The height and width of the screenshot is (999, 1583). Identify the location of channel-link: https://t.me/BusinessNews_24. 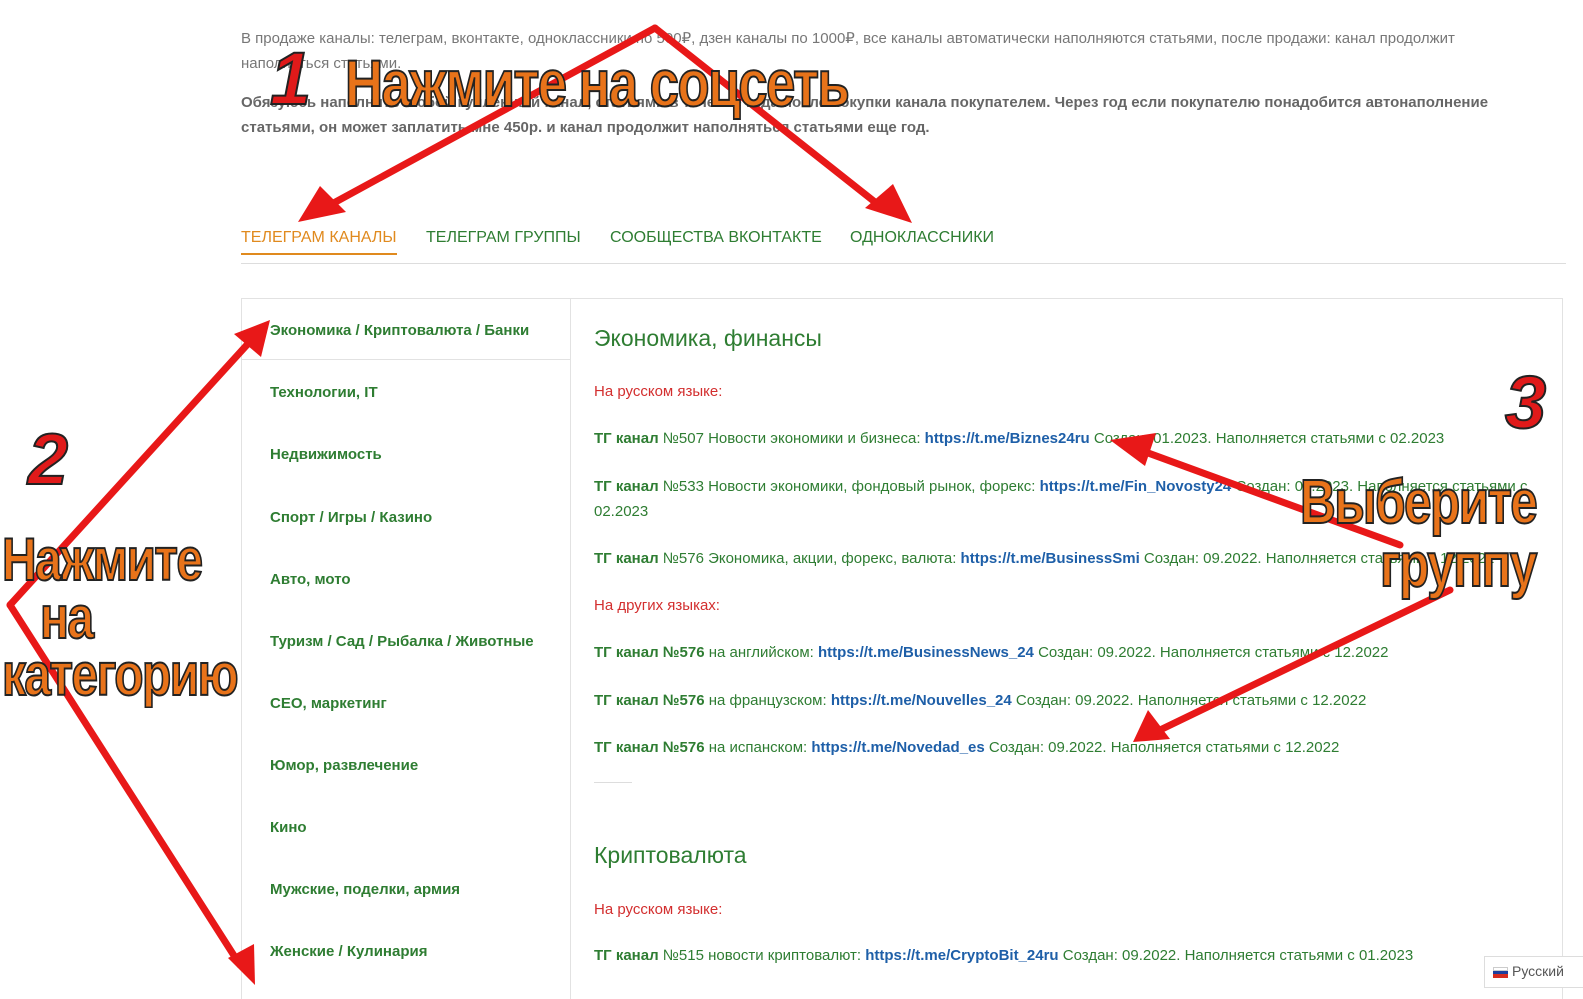
(926, 652).